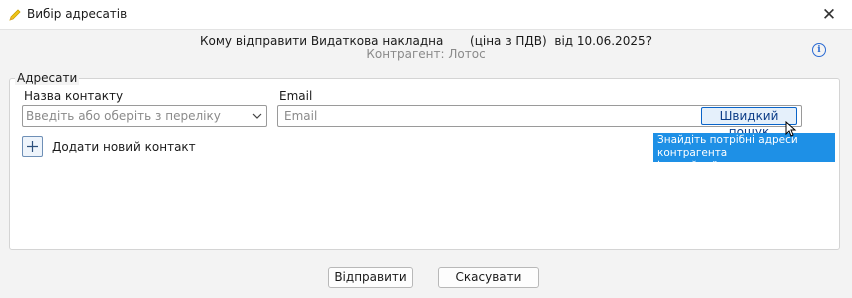 This screenshot has width=852, height=298. Describe the element at coordinates (749, 123) in the screenshot. I see `quick-search-button: Швидкий пошук` at that location.